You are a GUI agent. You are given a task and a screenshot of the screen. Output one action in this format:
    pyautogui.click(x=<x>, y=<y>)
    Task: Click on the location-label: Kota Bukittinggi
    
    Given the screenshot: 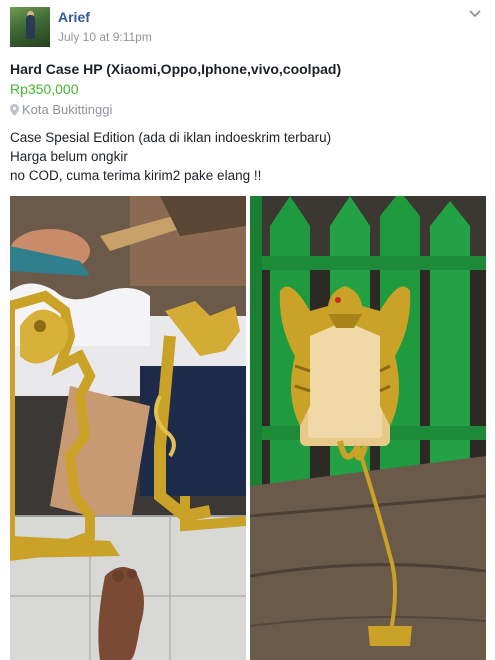 What is the action you would take?
    pyautogui.click(x=67, y=109)
    